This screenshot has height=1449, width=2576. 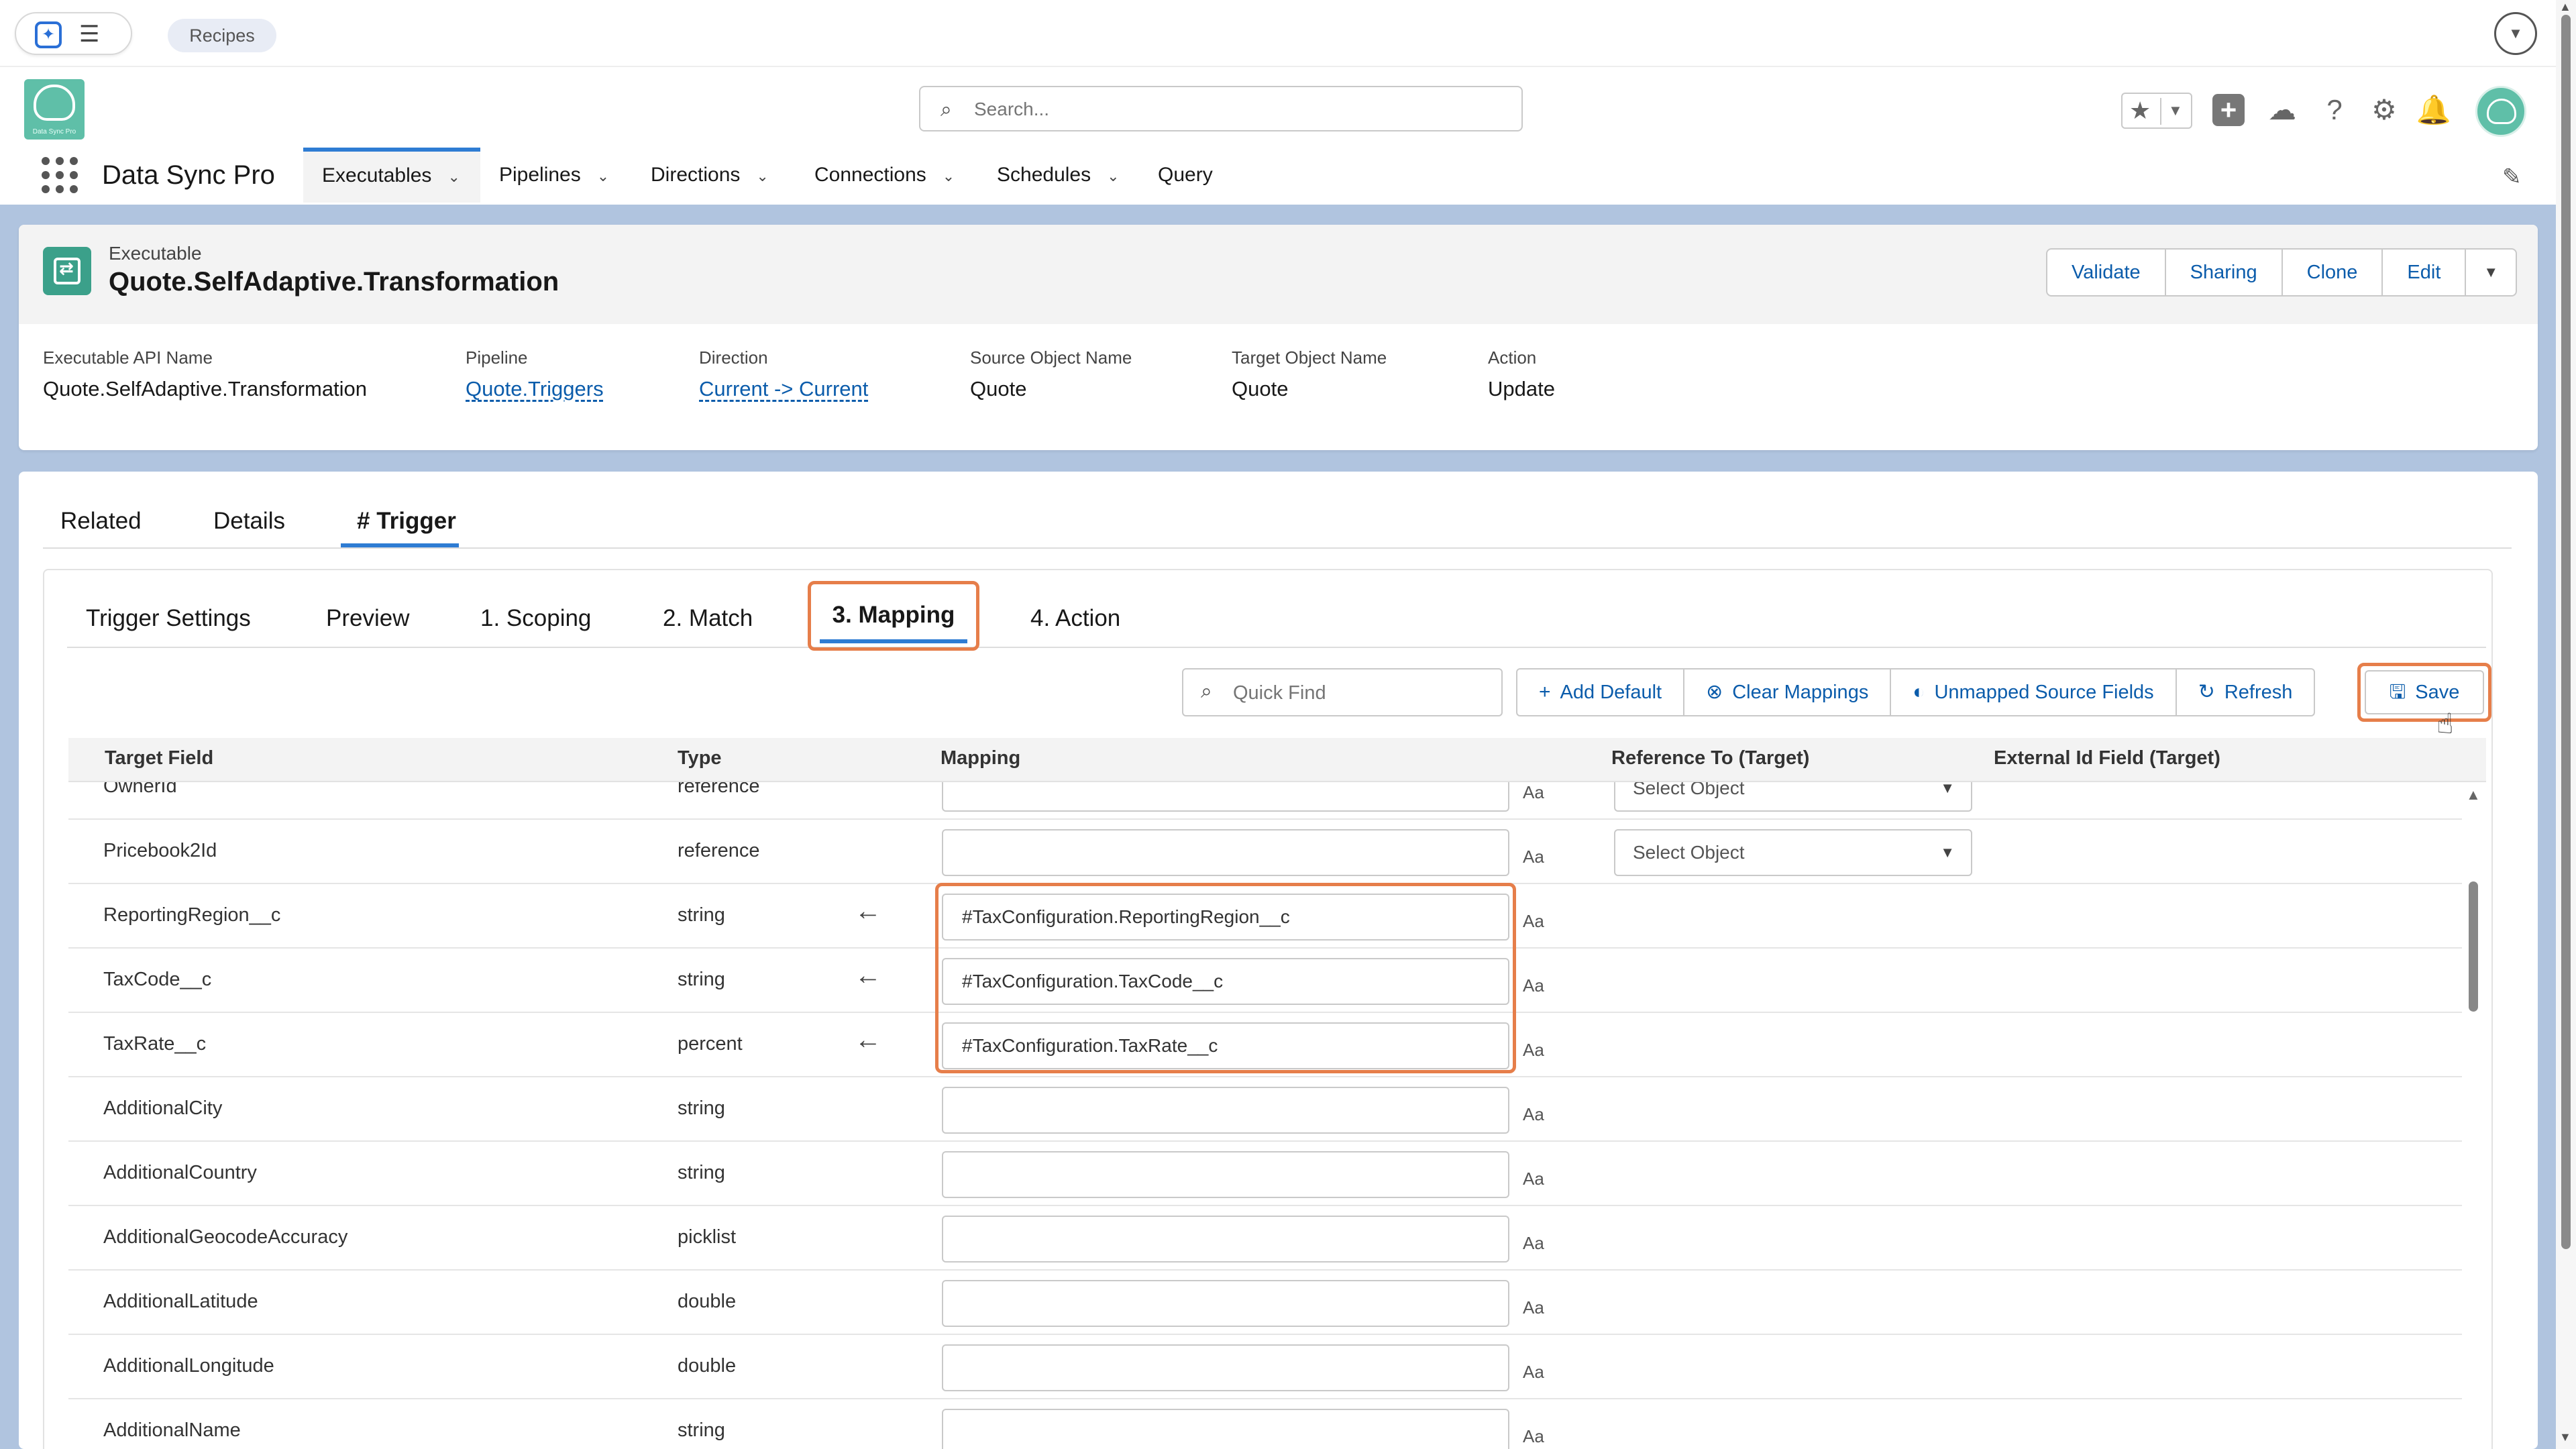 I want to click on unmapped-source-fields-button: ◐ Unmapped Source Fields, so click(x=2034, y=692).